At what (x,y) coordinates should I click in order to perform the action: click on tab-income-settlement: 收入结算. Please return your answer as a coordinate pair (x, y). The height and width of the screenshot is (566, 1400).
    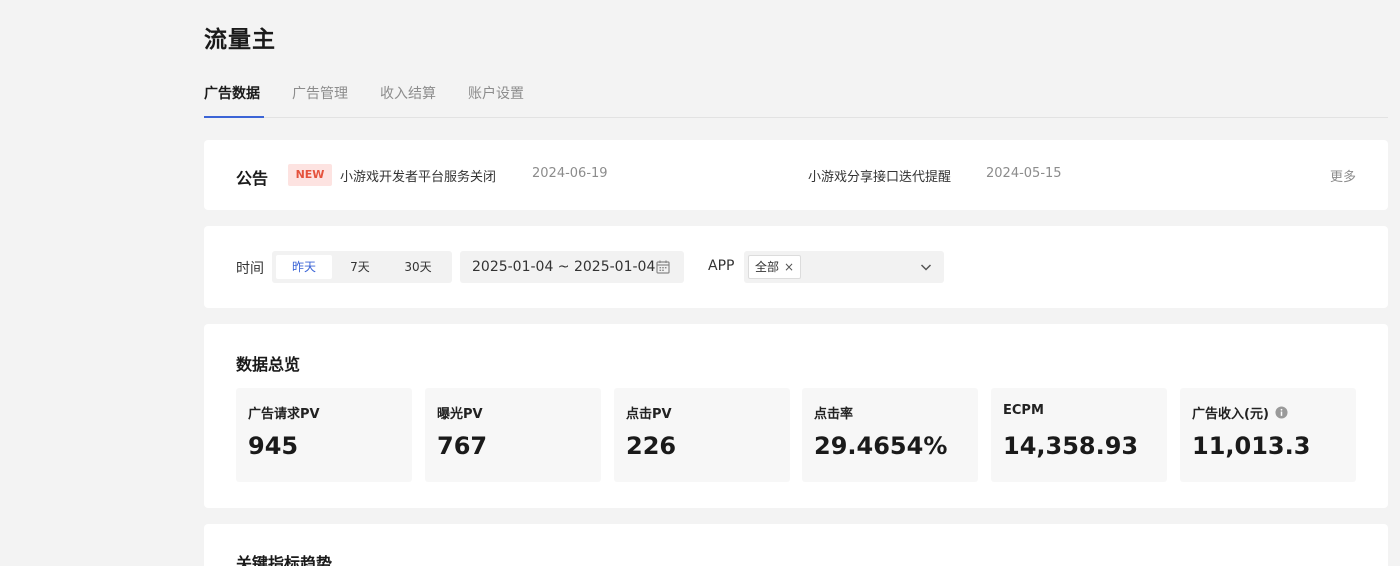
    Looking at the image, I should click on (408, 98).